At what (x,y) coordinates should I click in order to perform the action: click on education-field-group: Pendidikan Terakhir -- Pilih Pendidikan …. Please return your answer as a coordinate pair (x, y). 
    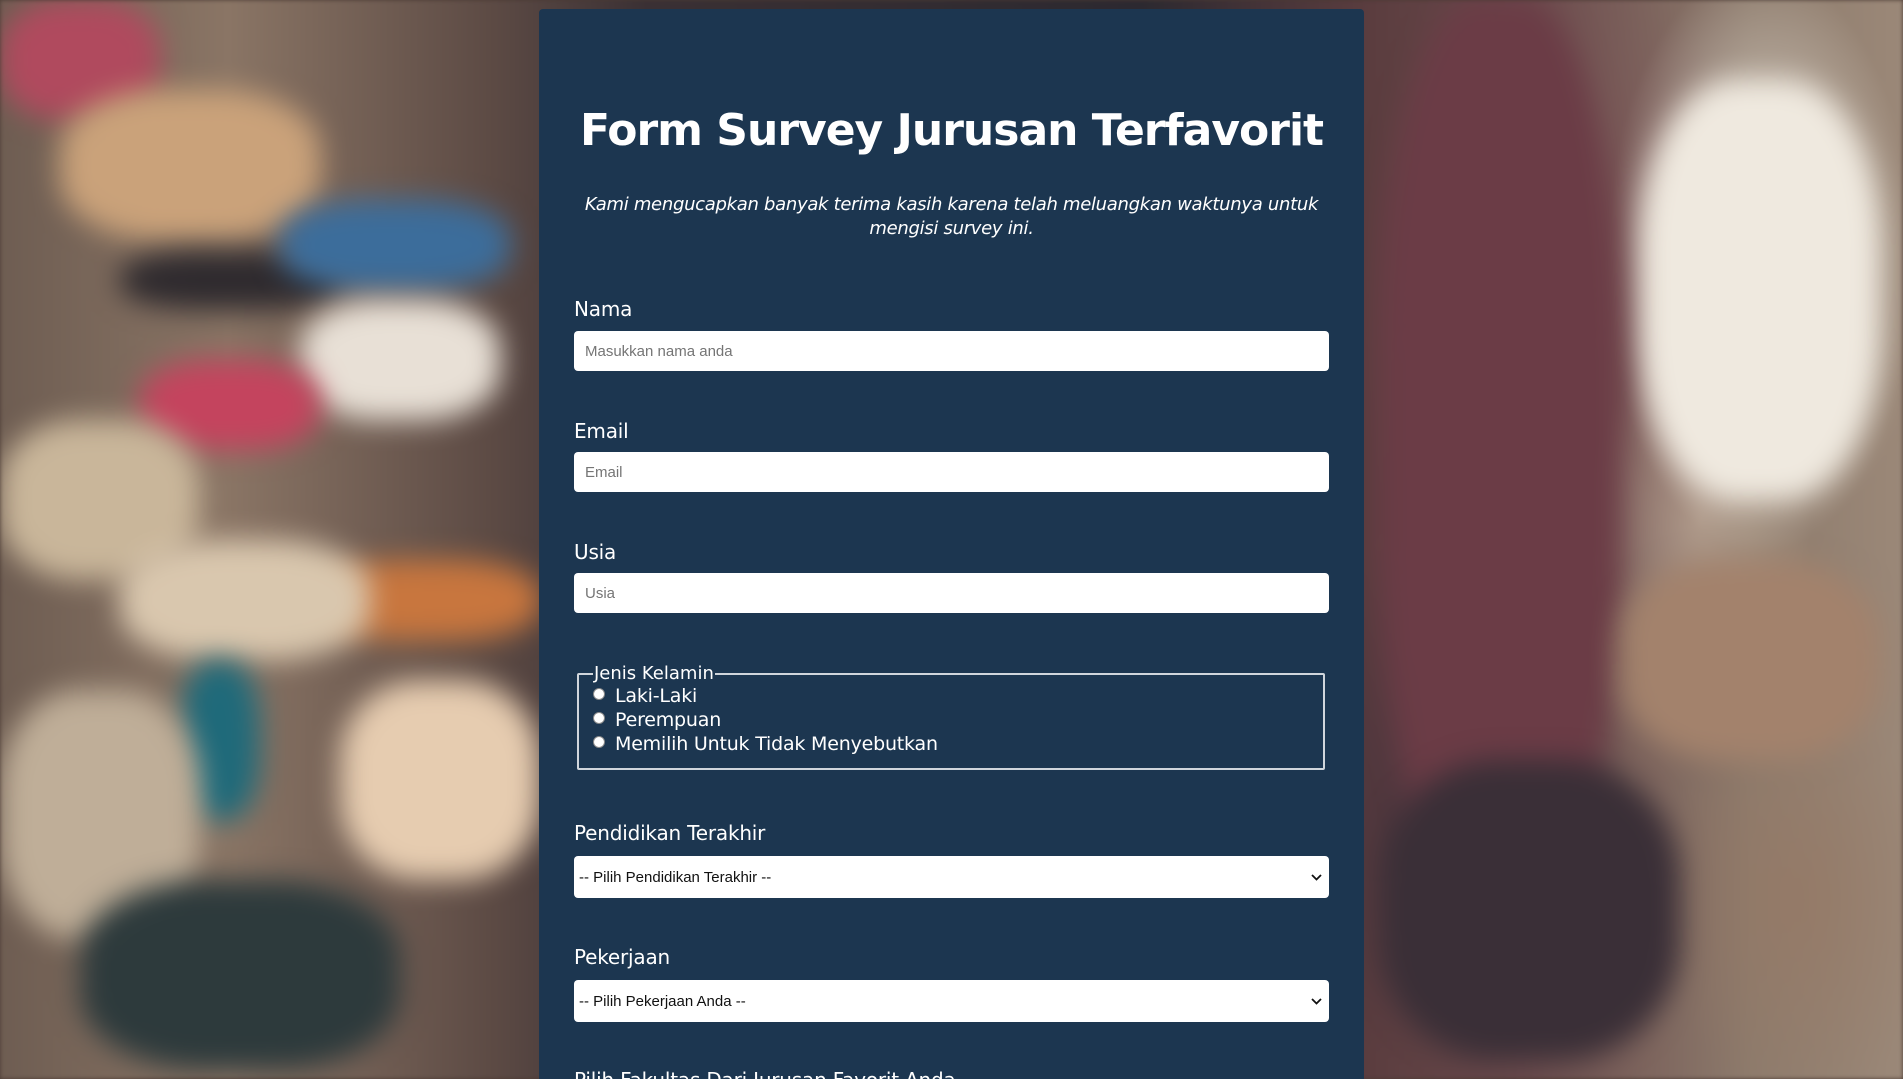
    Looking at the image, I should click on (951, 859).